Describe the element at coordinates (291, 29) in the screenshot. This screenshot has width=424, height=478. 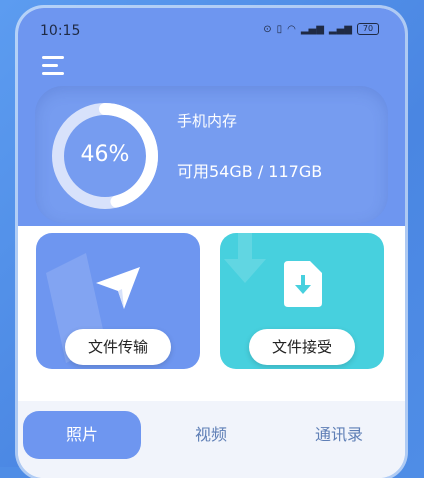
I see `wifi-icon: ◠` at that location.